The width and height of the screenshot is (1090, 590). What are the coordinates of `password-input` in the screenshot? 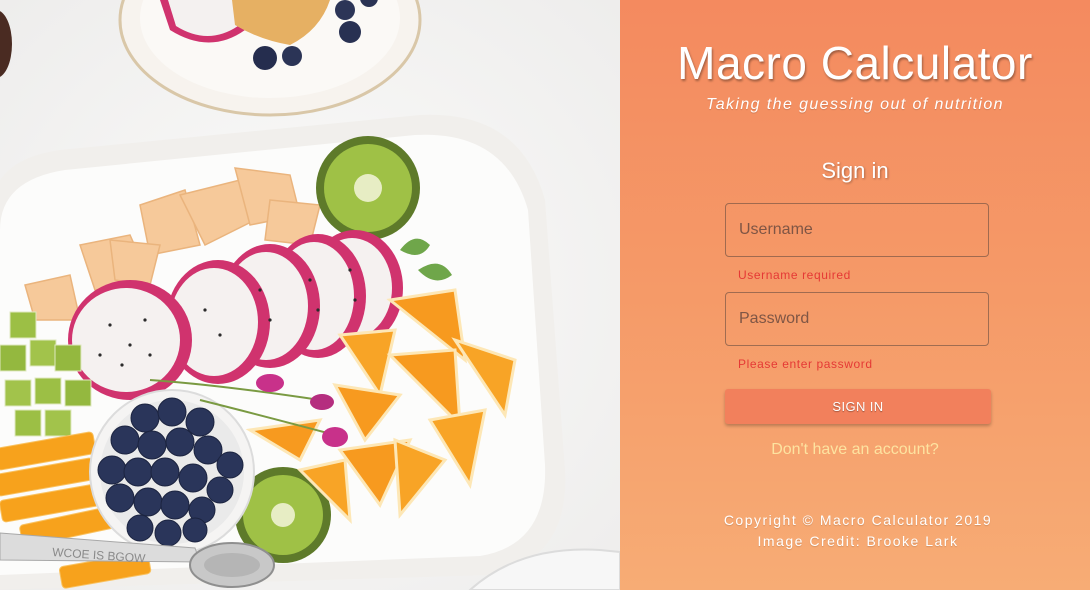 It's located at (857, 319).